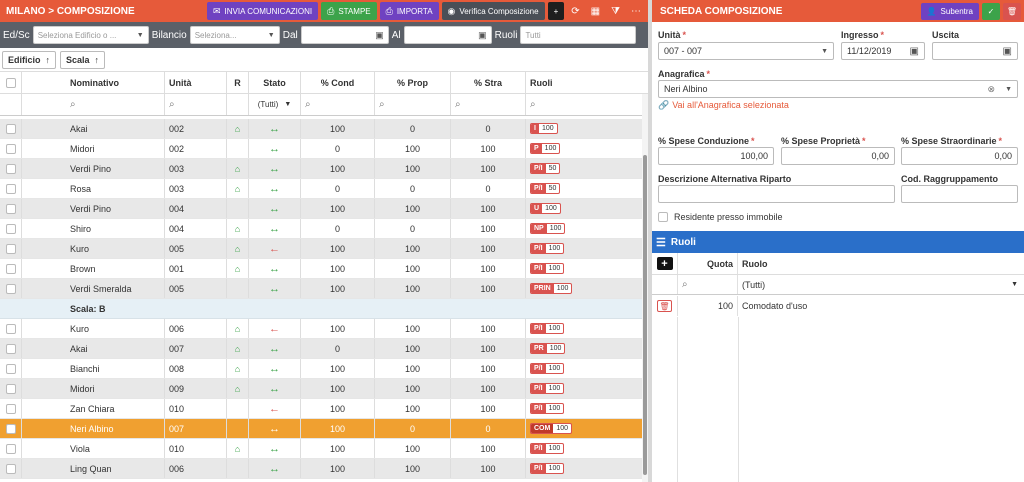  What do you see at coordinates (838, 156) in the screenshot?
I see `spese-proprieta-input: 0,00` at bounding box center [838, 156].